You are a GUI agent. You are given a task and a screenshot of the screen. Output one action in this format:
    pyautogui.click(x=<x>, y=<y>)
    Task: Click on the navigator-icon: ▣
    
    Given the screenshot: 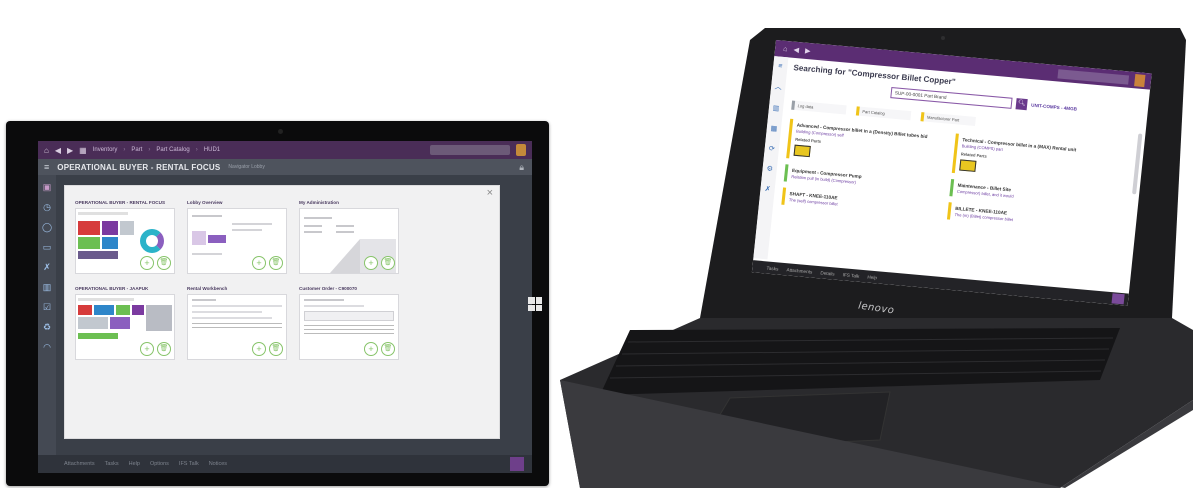 What is the action you would take?
    pyautogui.click(x=47, y=187)
    